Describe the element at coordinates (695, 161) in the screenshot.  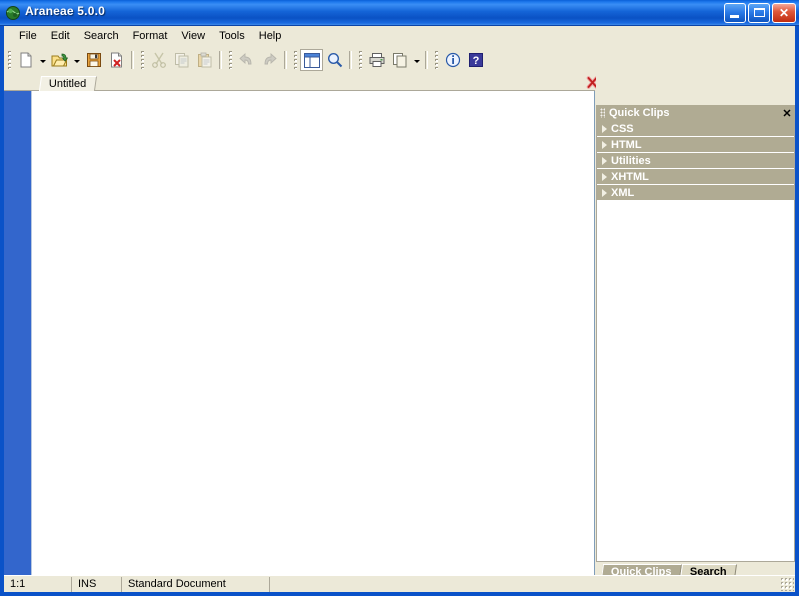
I see `clip-category-utilities: Utilities` at that location.